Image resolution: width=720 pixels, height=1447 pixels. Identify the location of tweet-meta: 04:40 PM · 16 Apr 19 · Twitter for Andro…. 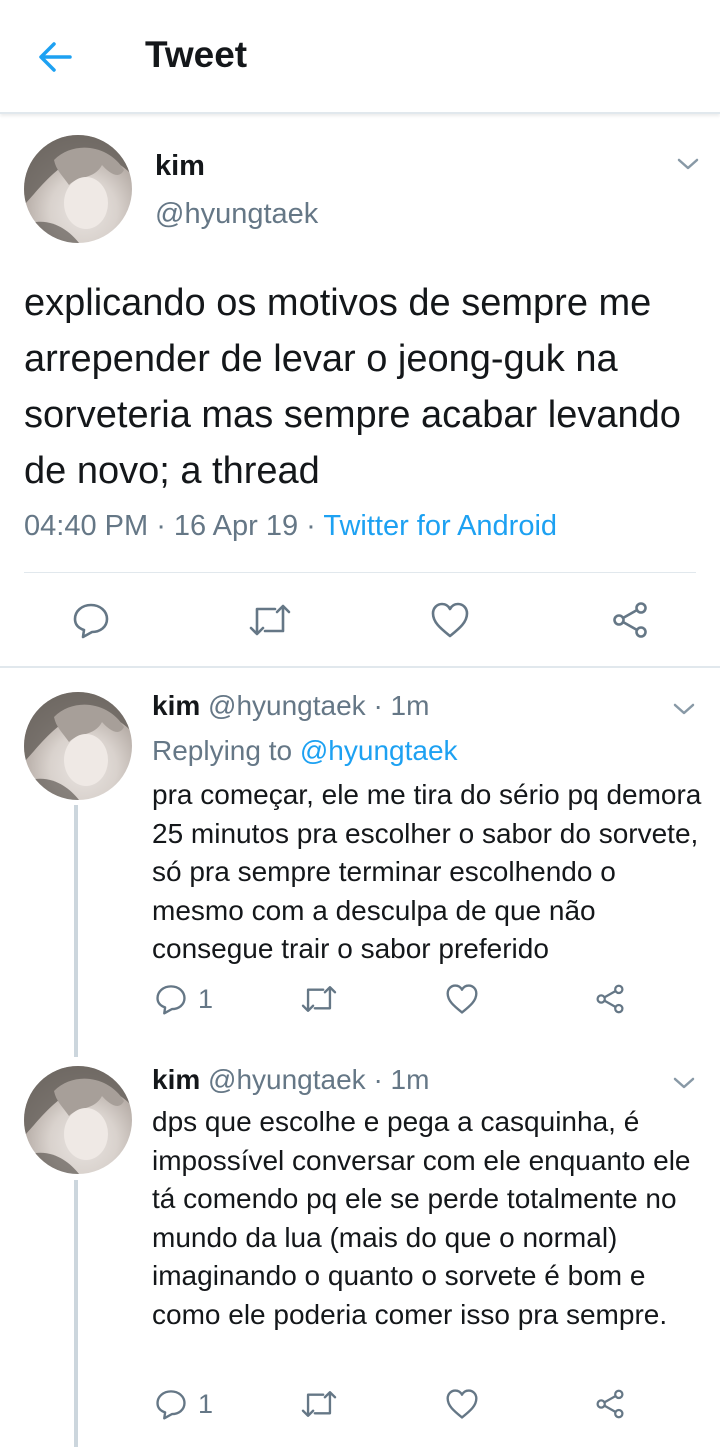
(290, 526).